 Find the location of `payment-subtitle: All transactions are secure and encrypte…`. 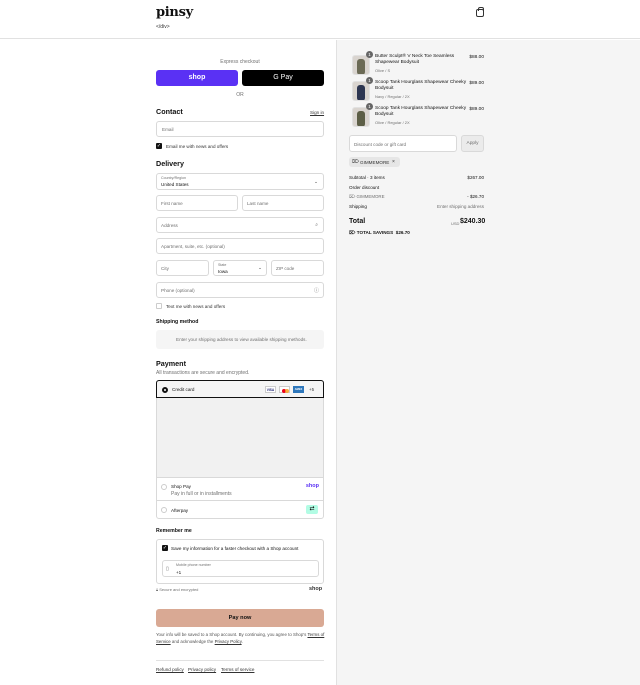

payment-subtitle: All transactions are secure and encrypte… is located at coordinates (203, 373).